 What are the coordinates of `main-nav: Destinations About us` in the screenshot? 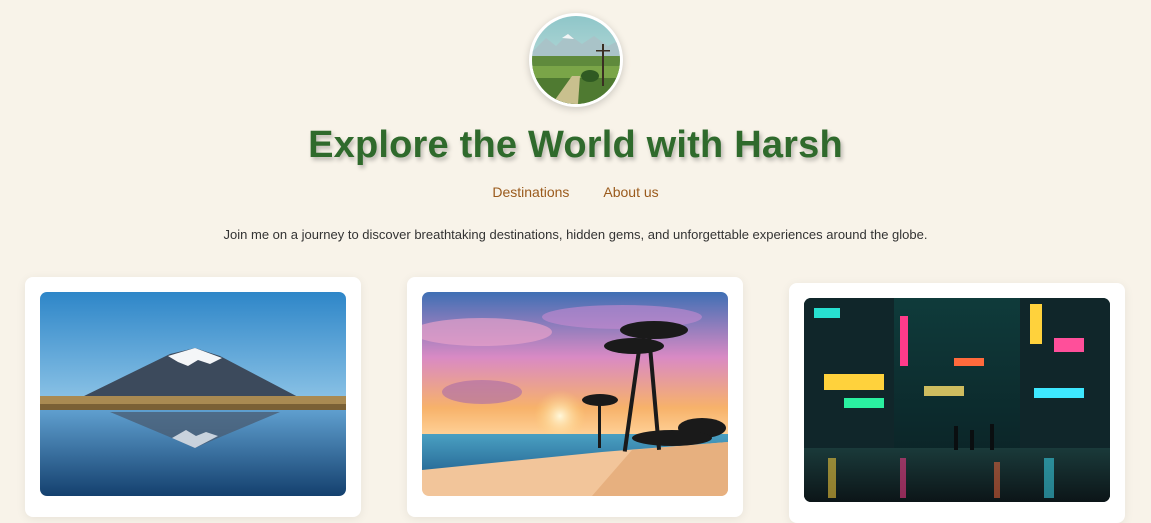 It's located at (575, 192).